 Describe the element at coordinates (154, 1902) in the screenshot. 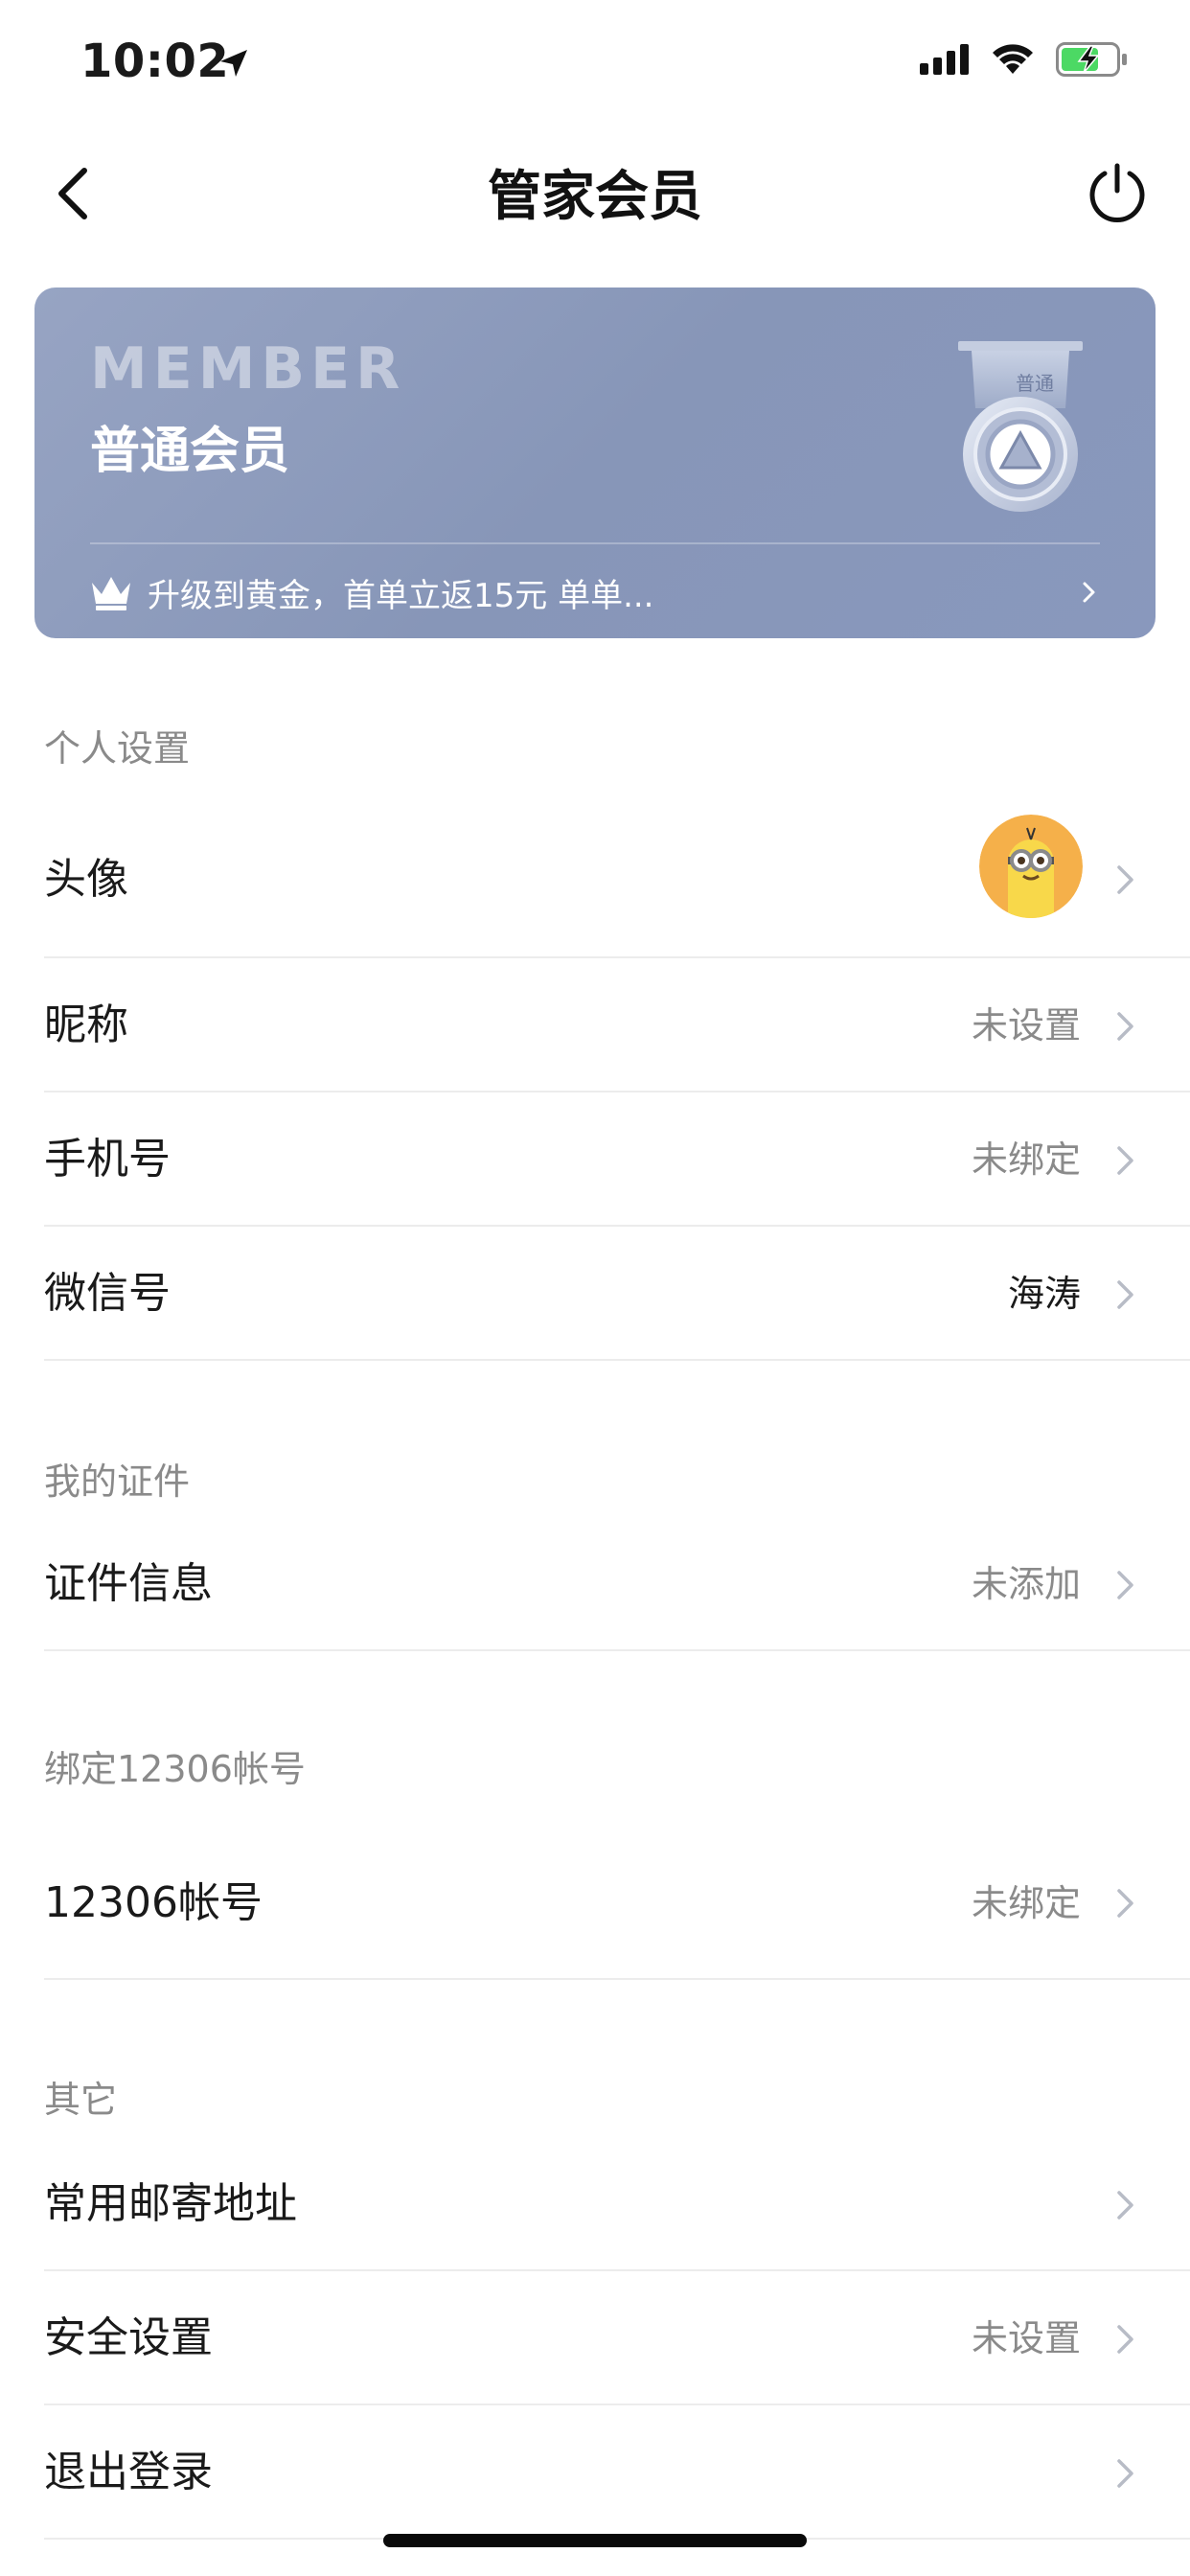

I see `row-label: 12306帐号` at that location.